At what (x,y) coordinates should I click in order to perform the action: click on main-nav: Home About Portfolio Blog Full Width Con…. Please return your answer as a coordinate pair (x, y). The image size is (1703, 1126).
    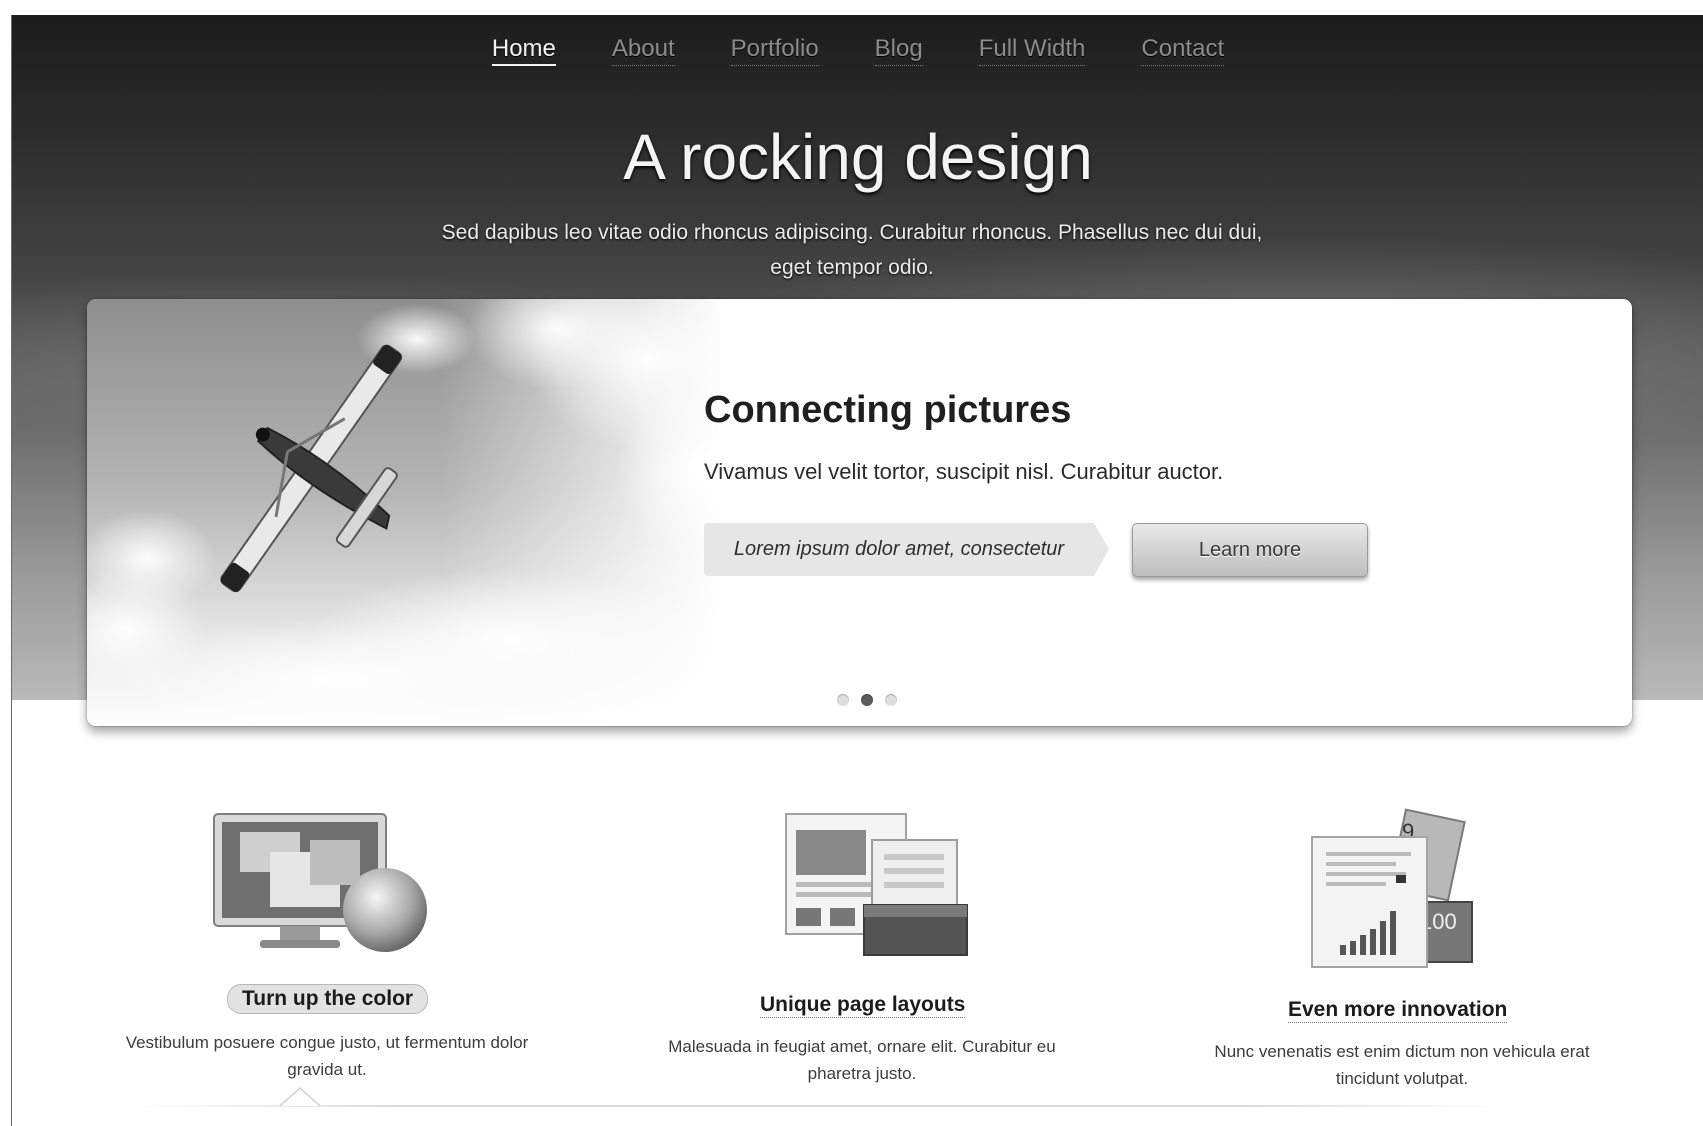
    Looking at the image, I should click on (857, 50).